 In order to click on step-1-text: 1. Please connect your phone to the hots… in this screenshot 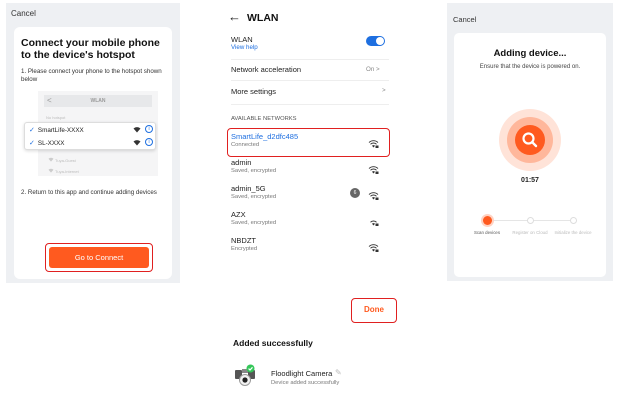, I will do `click(91, 75)`.